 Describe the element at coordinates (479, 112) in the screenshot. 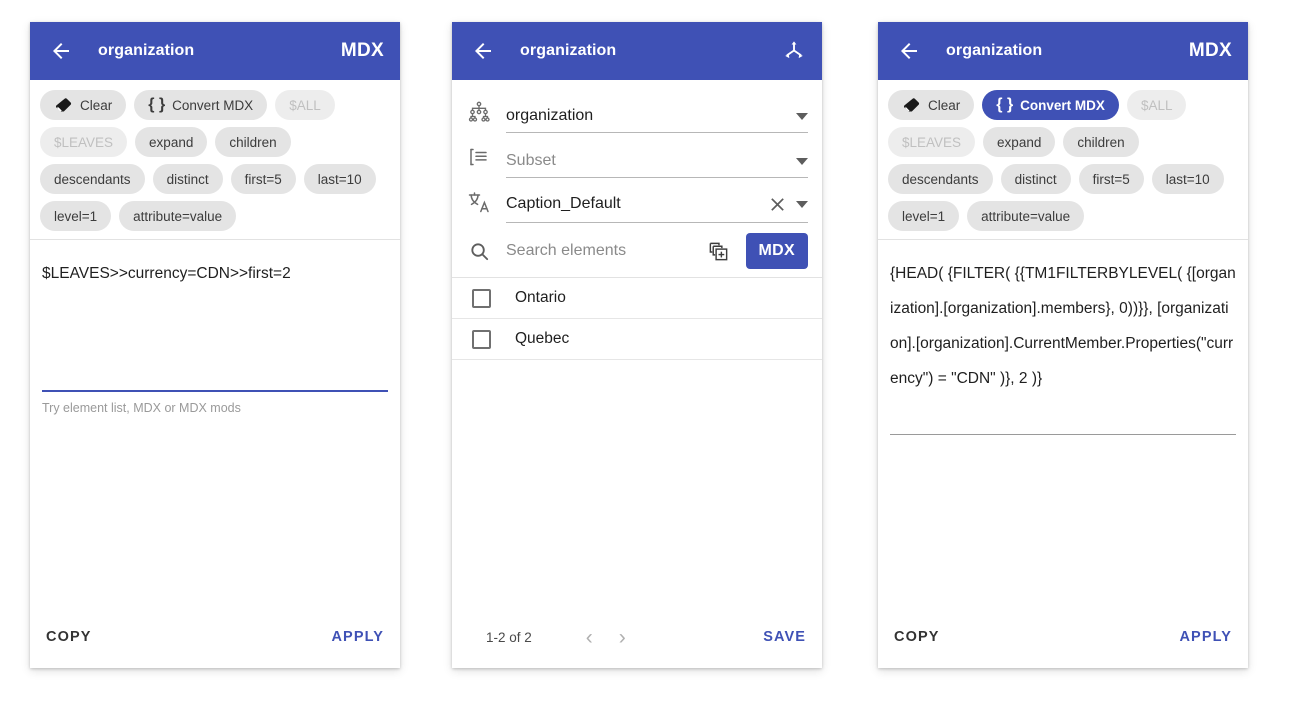

I see `hierarchy-icon` at that location.